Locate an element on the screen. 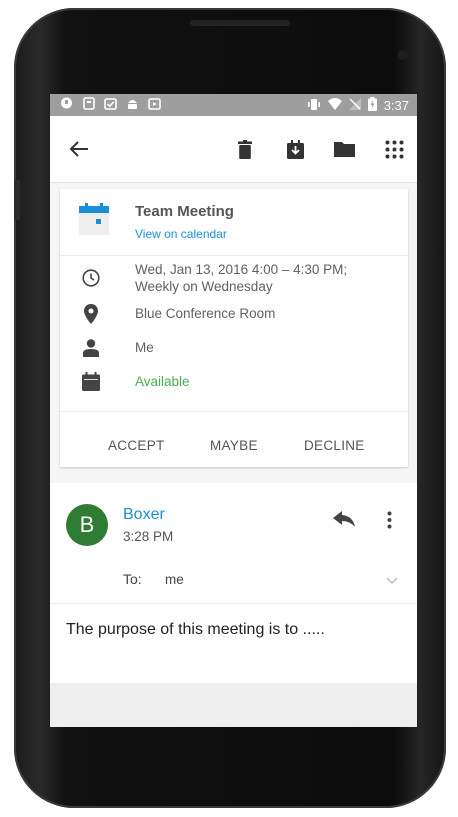 Image resolution: width=458 pixels, height=817 pixels. notification-sim-icon is located at coordinates (88, 104).